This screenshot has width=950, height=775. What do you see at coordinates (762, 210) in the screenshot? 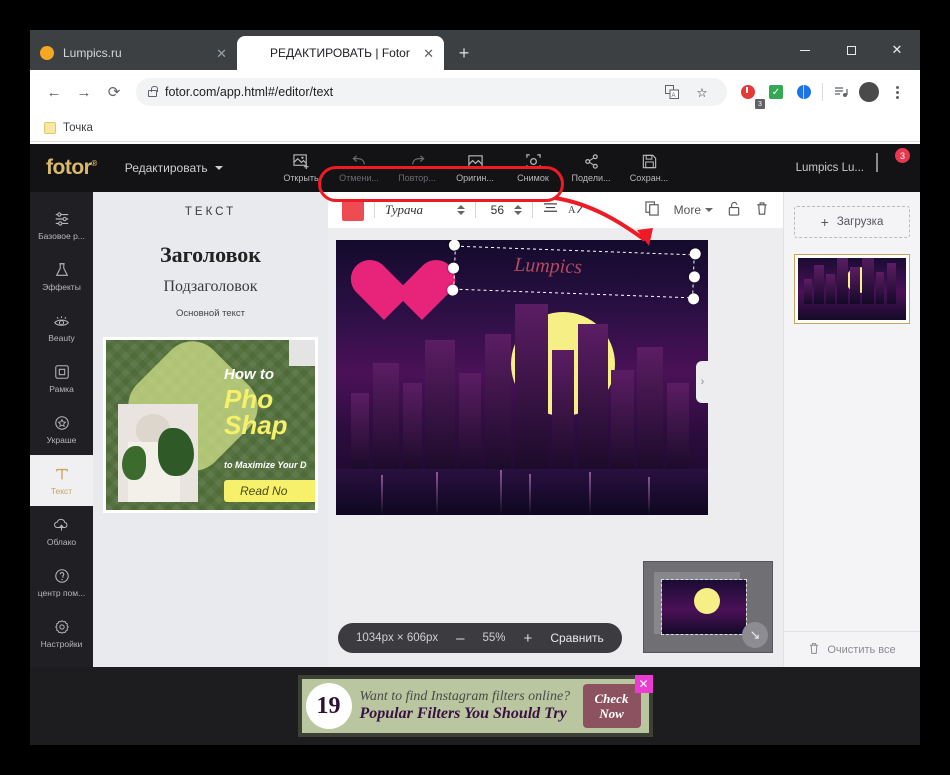
I see `trash-icon` at bounding box center [762, 210].